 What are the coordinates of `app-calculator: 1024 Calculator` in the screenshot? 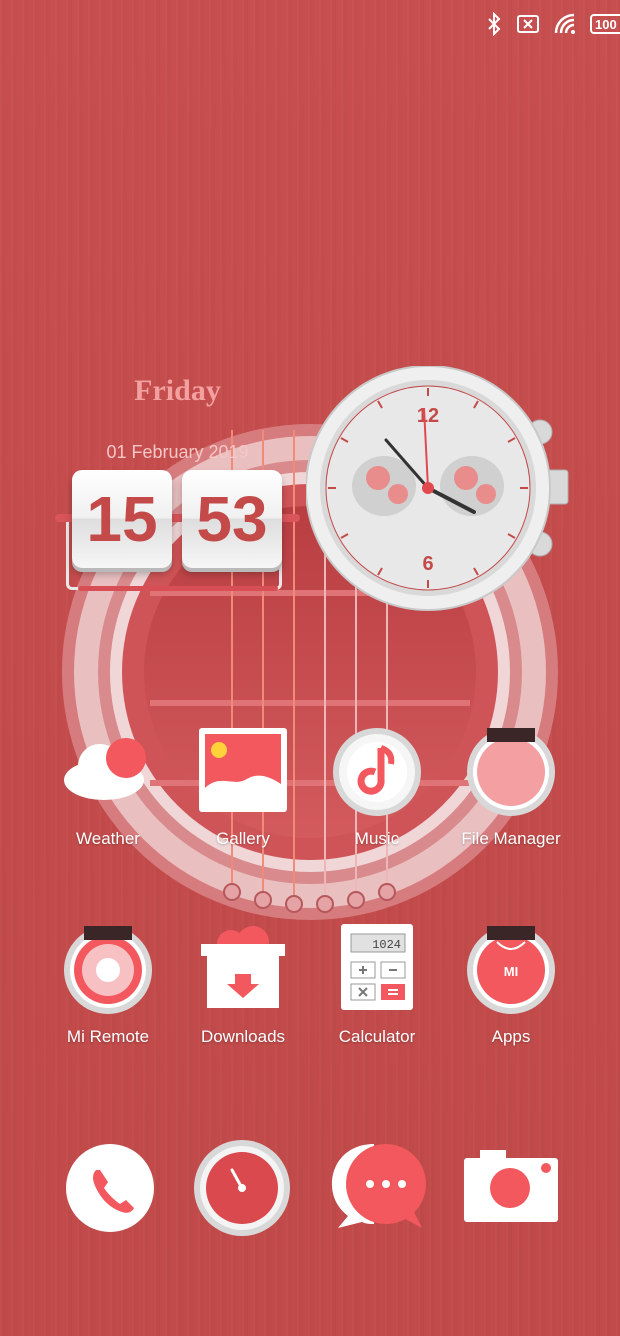 It's located at (377, 984).